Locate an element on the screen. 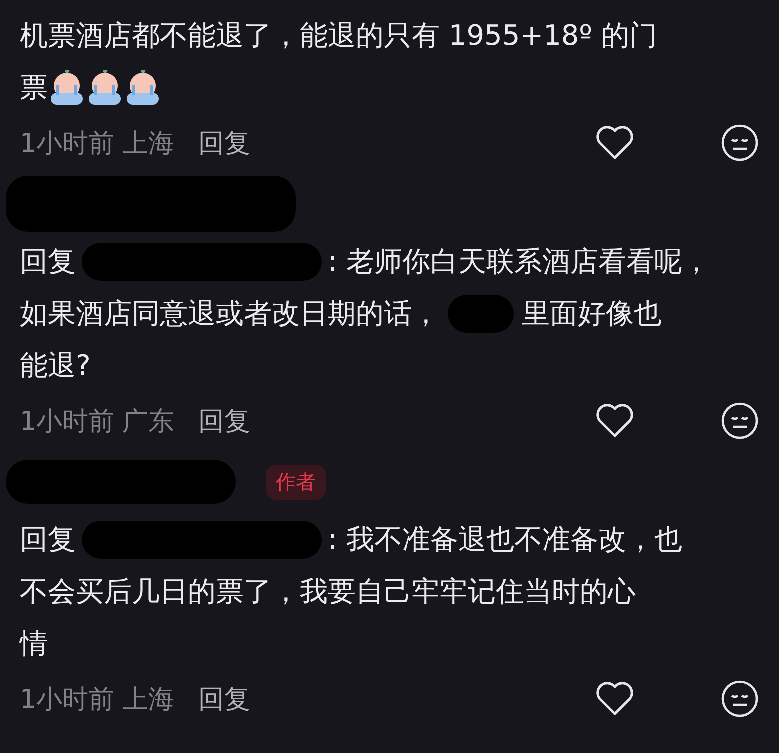 The width and height of the screenshot is (779, 753). comment-text: 能退? is located at coordinates (55, 366).